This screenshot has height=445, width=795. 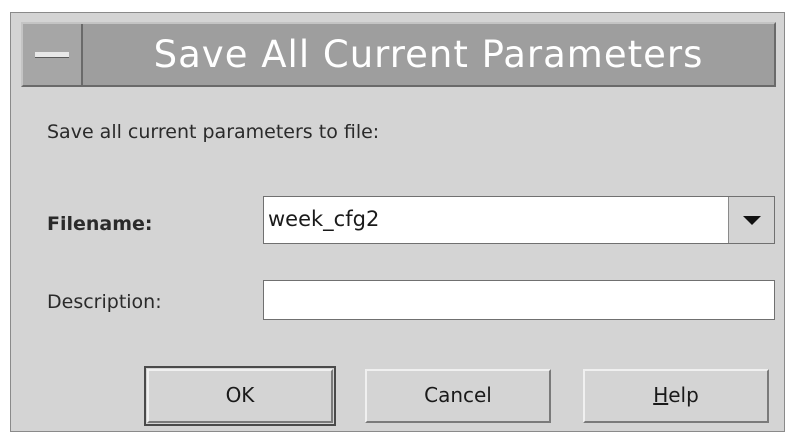 What do you see at coordinates (458, 396) in the screenshot?
I see `cancel-button: Cancel` at bounding box center [458, 396].